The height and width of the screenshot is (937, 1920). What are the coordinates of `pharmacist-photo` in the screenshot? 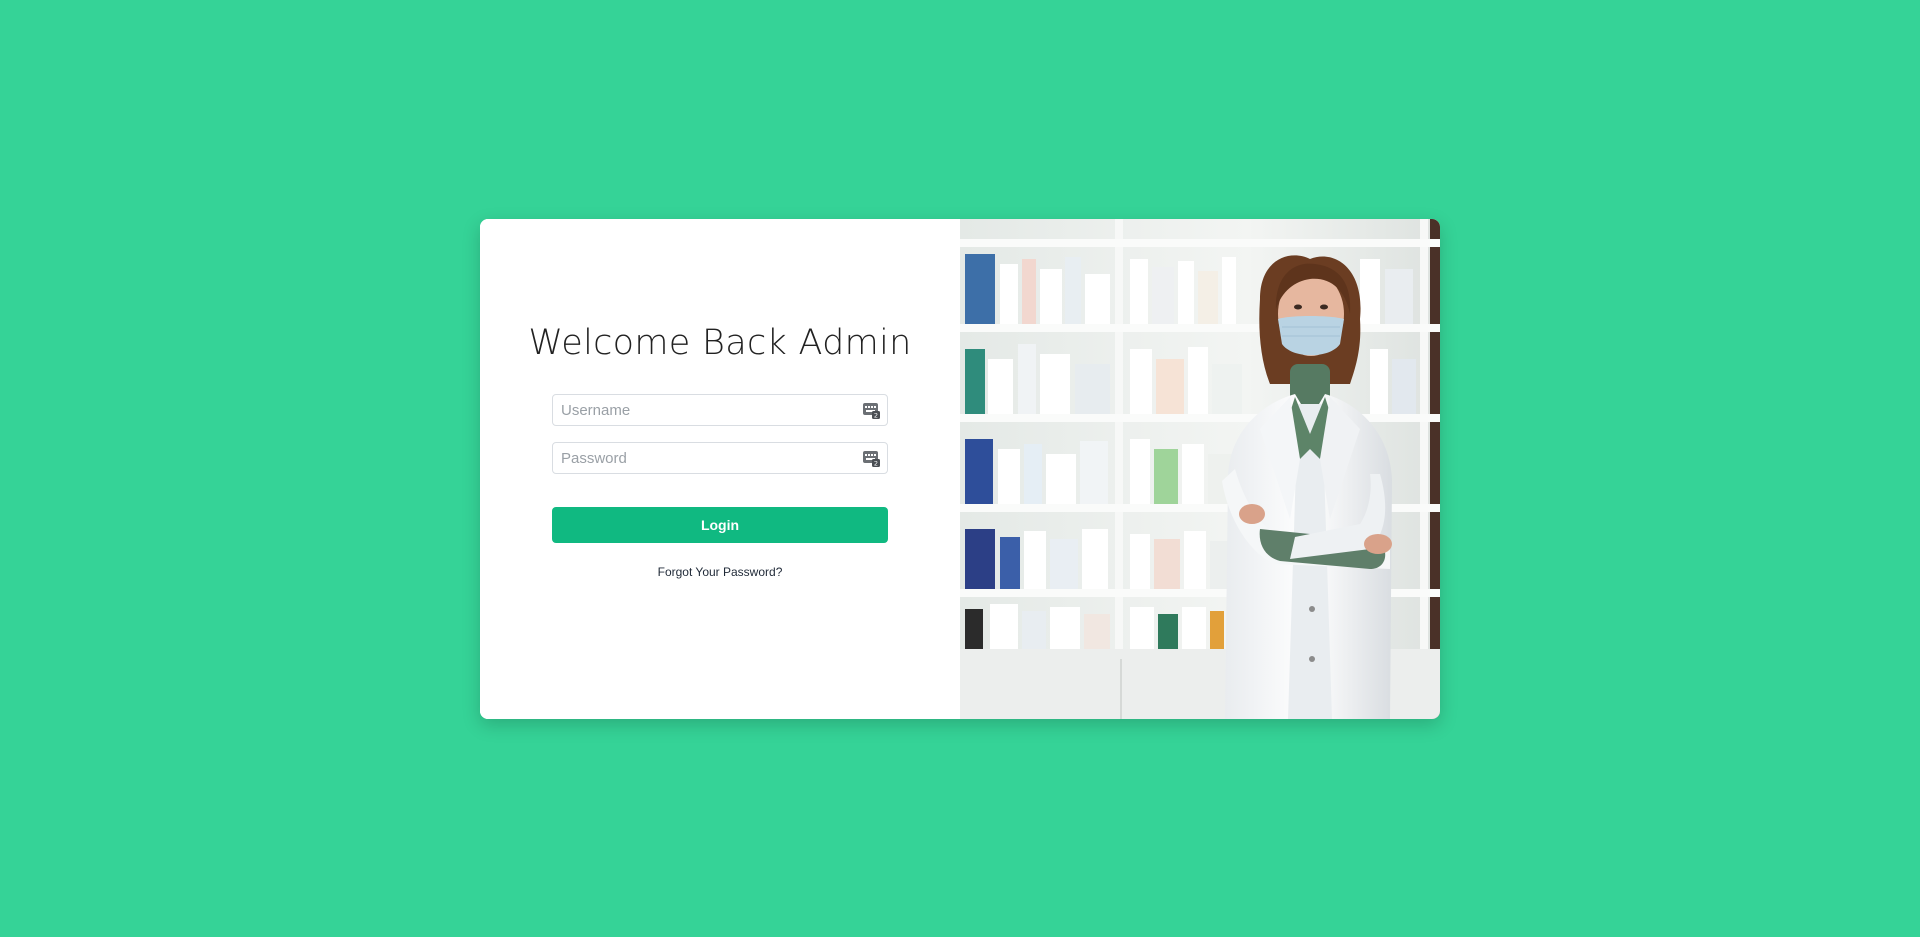 It's located at (1200, 469).